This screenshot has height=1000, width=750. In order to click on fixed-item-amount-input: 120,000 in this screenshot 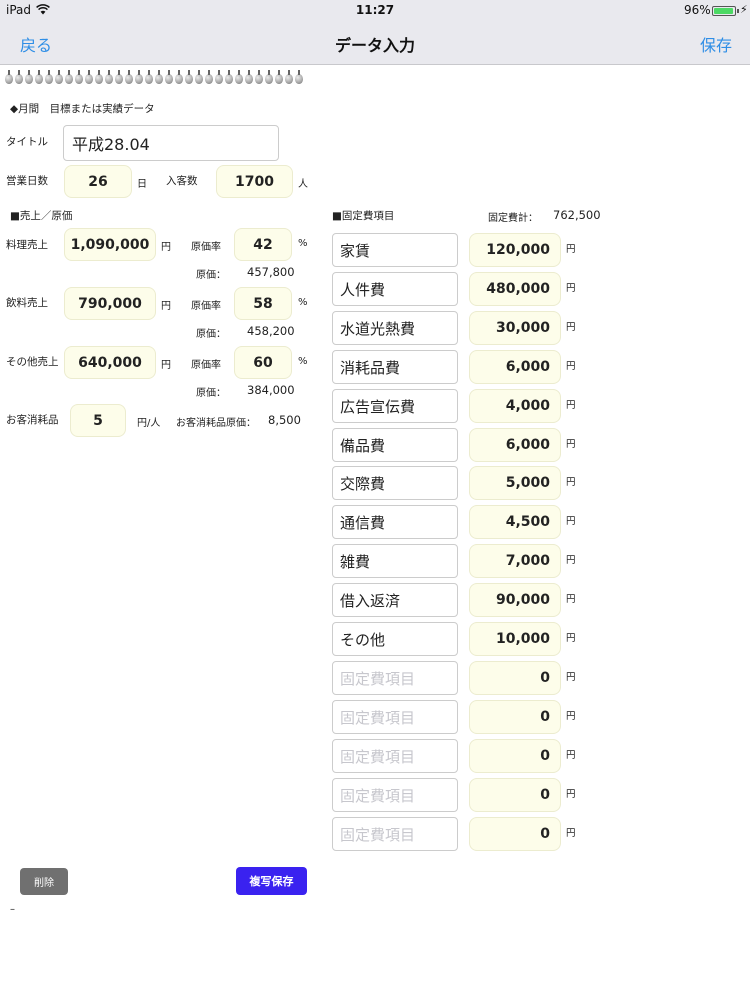, I will do `click(515, 250)`.